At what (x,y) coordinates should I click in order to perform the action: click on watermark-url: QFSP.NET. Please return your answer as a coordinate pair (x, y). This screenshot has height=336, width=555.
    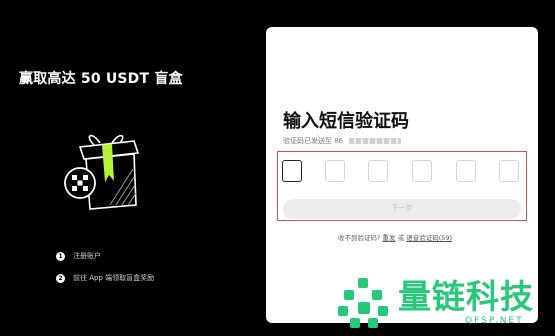
    Looking at the image, I should click on (494, 321).